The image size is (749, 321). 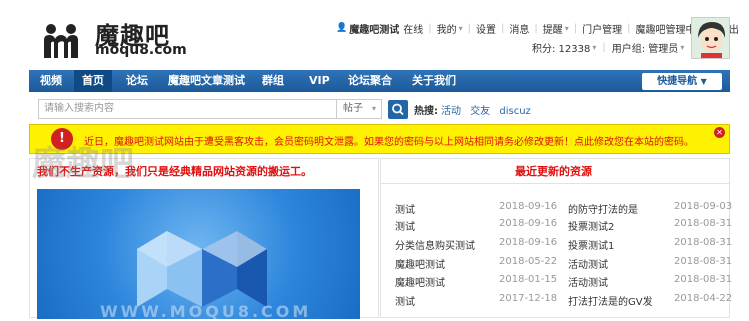 What do you see at coordinates (703, 81) in the screenshot?
I see `caret-down-icon: ▼` at bounding box center [703, 81].